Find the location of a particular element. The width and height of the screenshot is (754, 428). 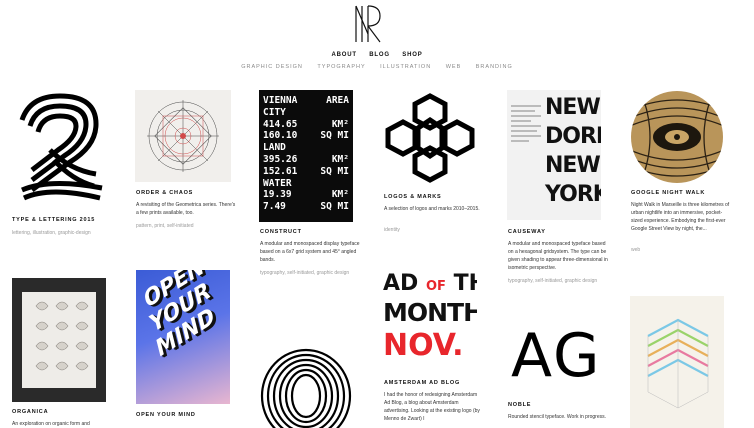

project-tags: lettering, illustration, graphic-design is located at coordinates (51, 233).